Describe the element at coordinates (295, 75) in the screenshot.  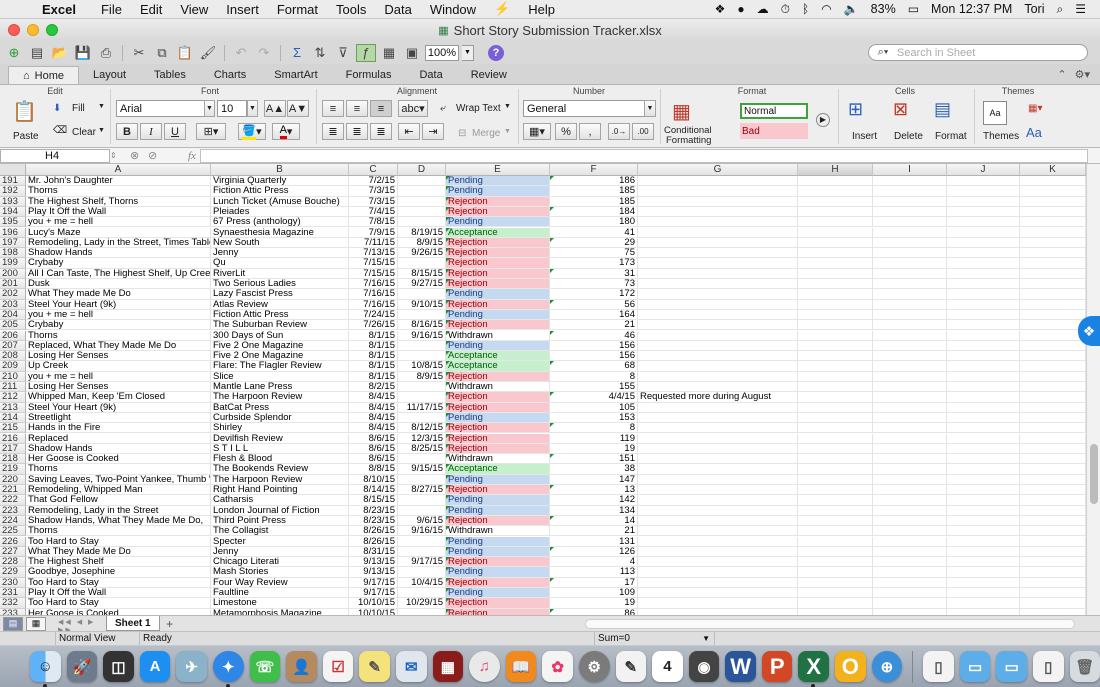
I see `tab-smartart: SmartArt` at that location.